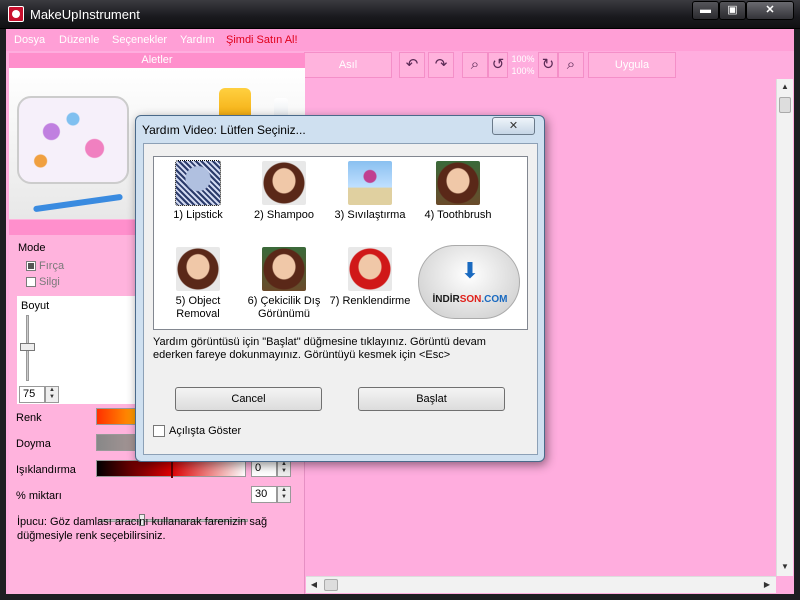 This screenshot has height=600, width=800. I want to click on video-item-lipstick: 1) Lipstick, so click(198, 191).